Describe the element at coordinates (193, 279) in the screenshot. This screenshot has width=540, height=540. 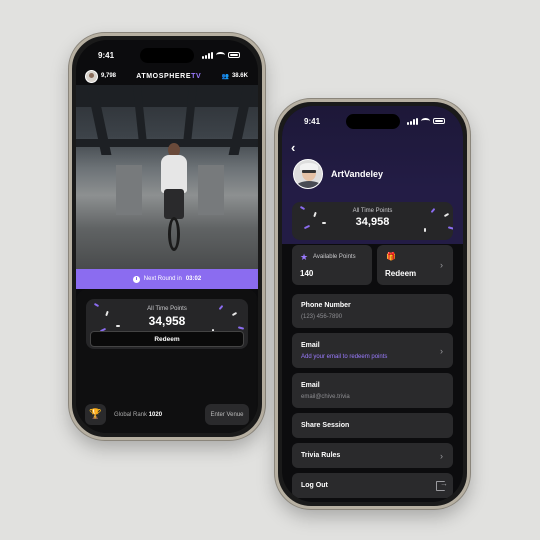
I see `countdown: 03:02` at that location.